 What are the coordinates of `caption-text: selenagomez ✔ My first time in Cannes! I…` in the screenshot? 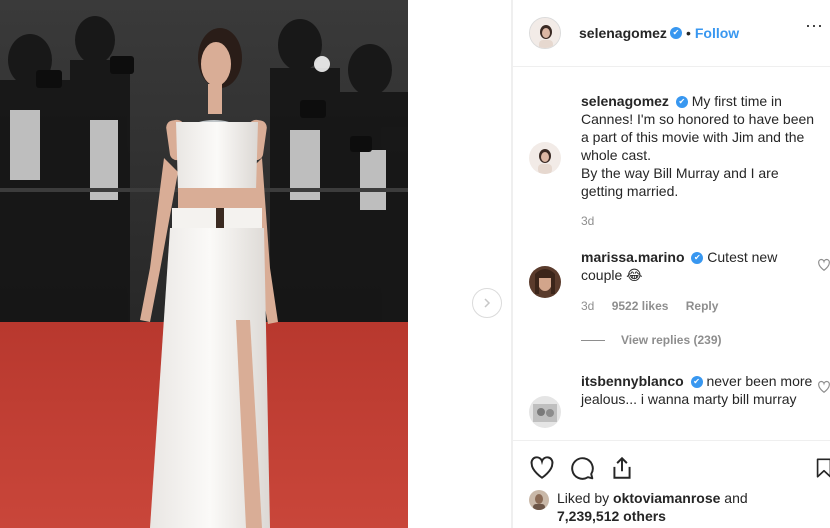 It's located at (701, 146).